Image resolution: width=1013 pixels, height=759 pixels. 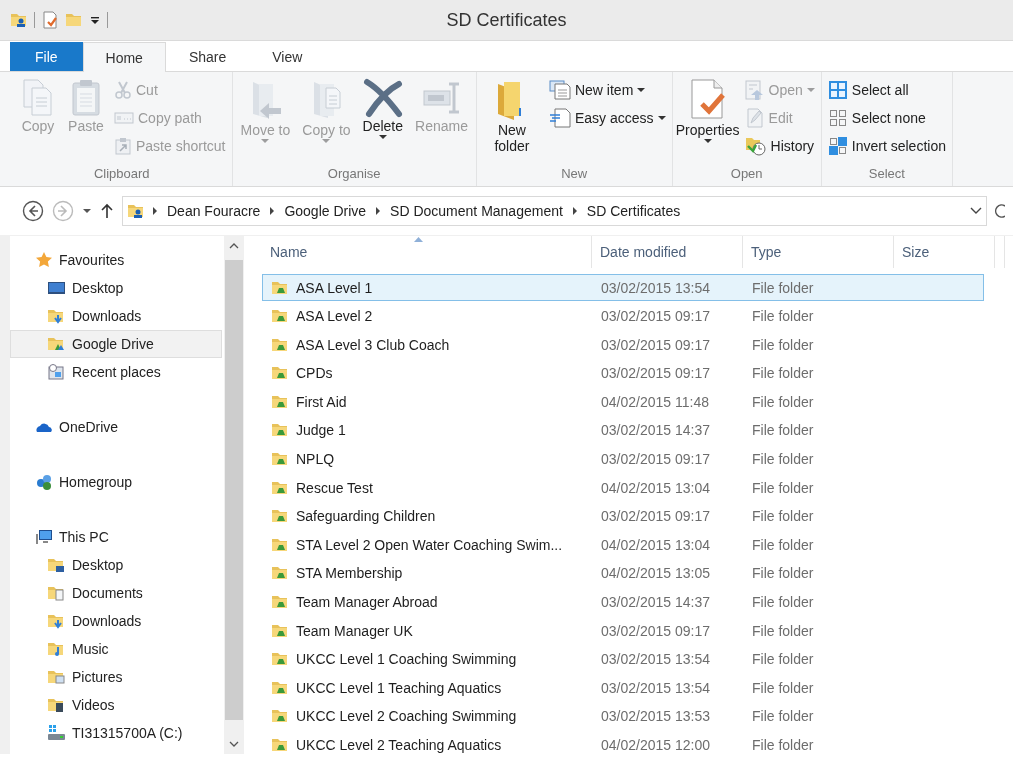 I want to click on file-row: UKCC Level 1 Teaching Aquatics 03/02/2015 13:54 File folder, so click(x=623, y=688).